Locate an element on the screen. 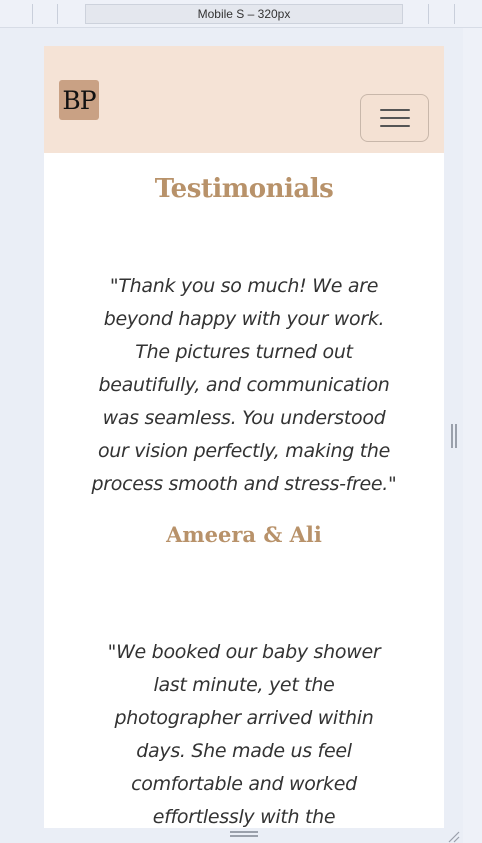 Image resolution: width=482 pixels, height=843 pixels. corner-resize-grip-icon is located at coordinates (453, 835).